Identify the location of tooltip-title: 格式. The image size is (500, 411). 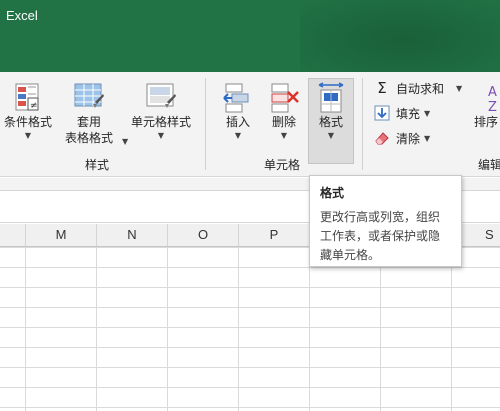
(332, 193).